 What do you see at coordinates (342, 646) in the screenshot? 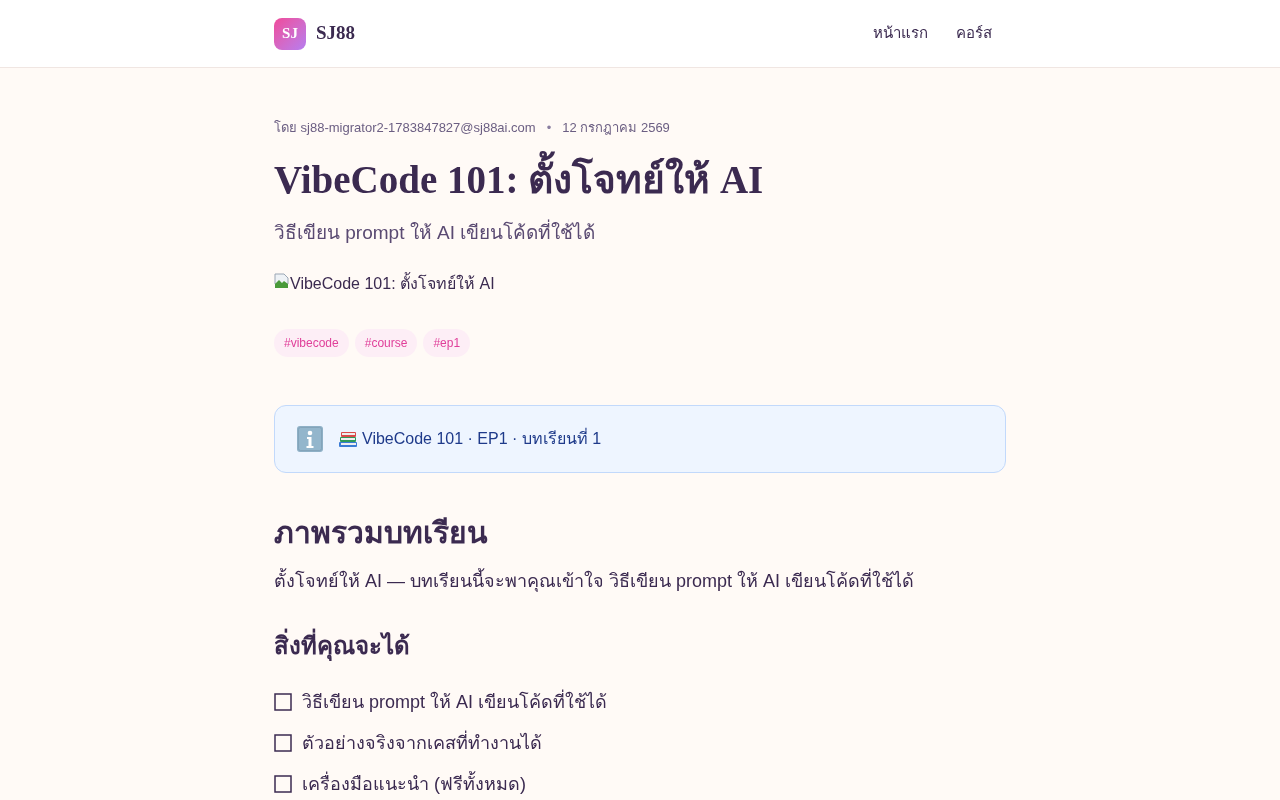
I see `subsection-heading: สิ่งที่คุณจะได้` at bounding box center [342, 646].